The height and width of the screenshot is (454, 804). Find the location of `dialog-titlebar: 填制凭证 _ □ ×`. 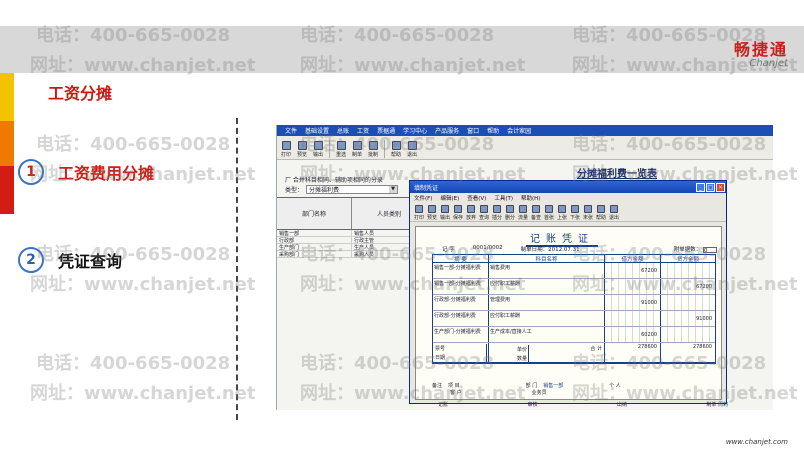

dialog-titlebar: 填制凭证 _ □ × is located at coordinates (568, 187).